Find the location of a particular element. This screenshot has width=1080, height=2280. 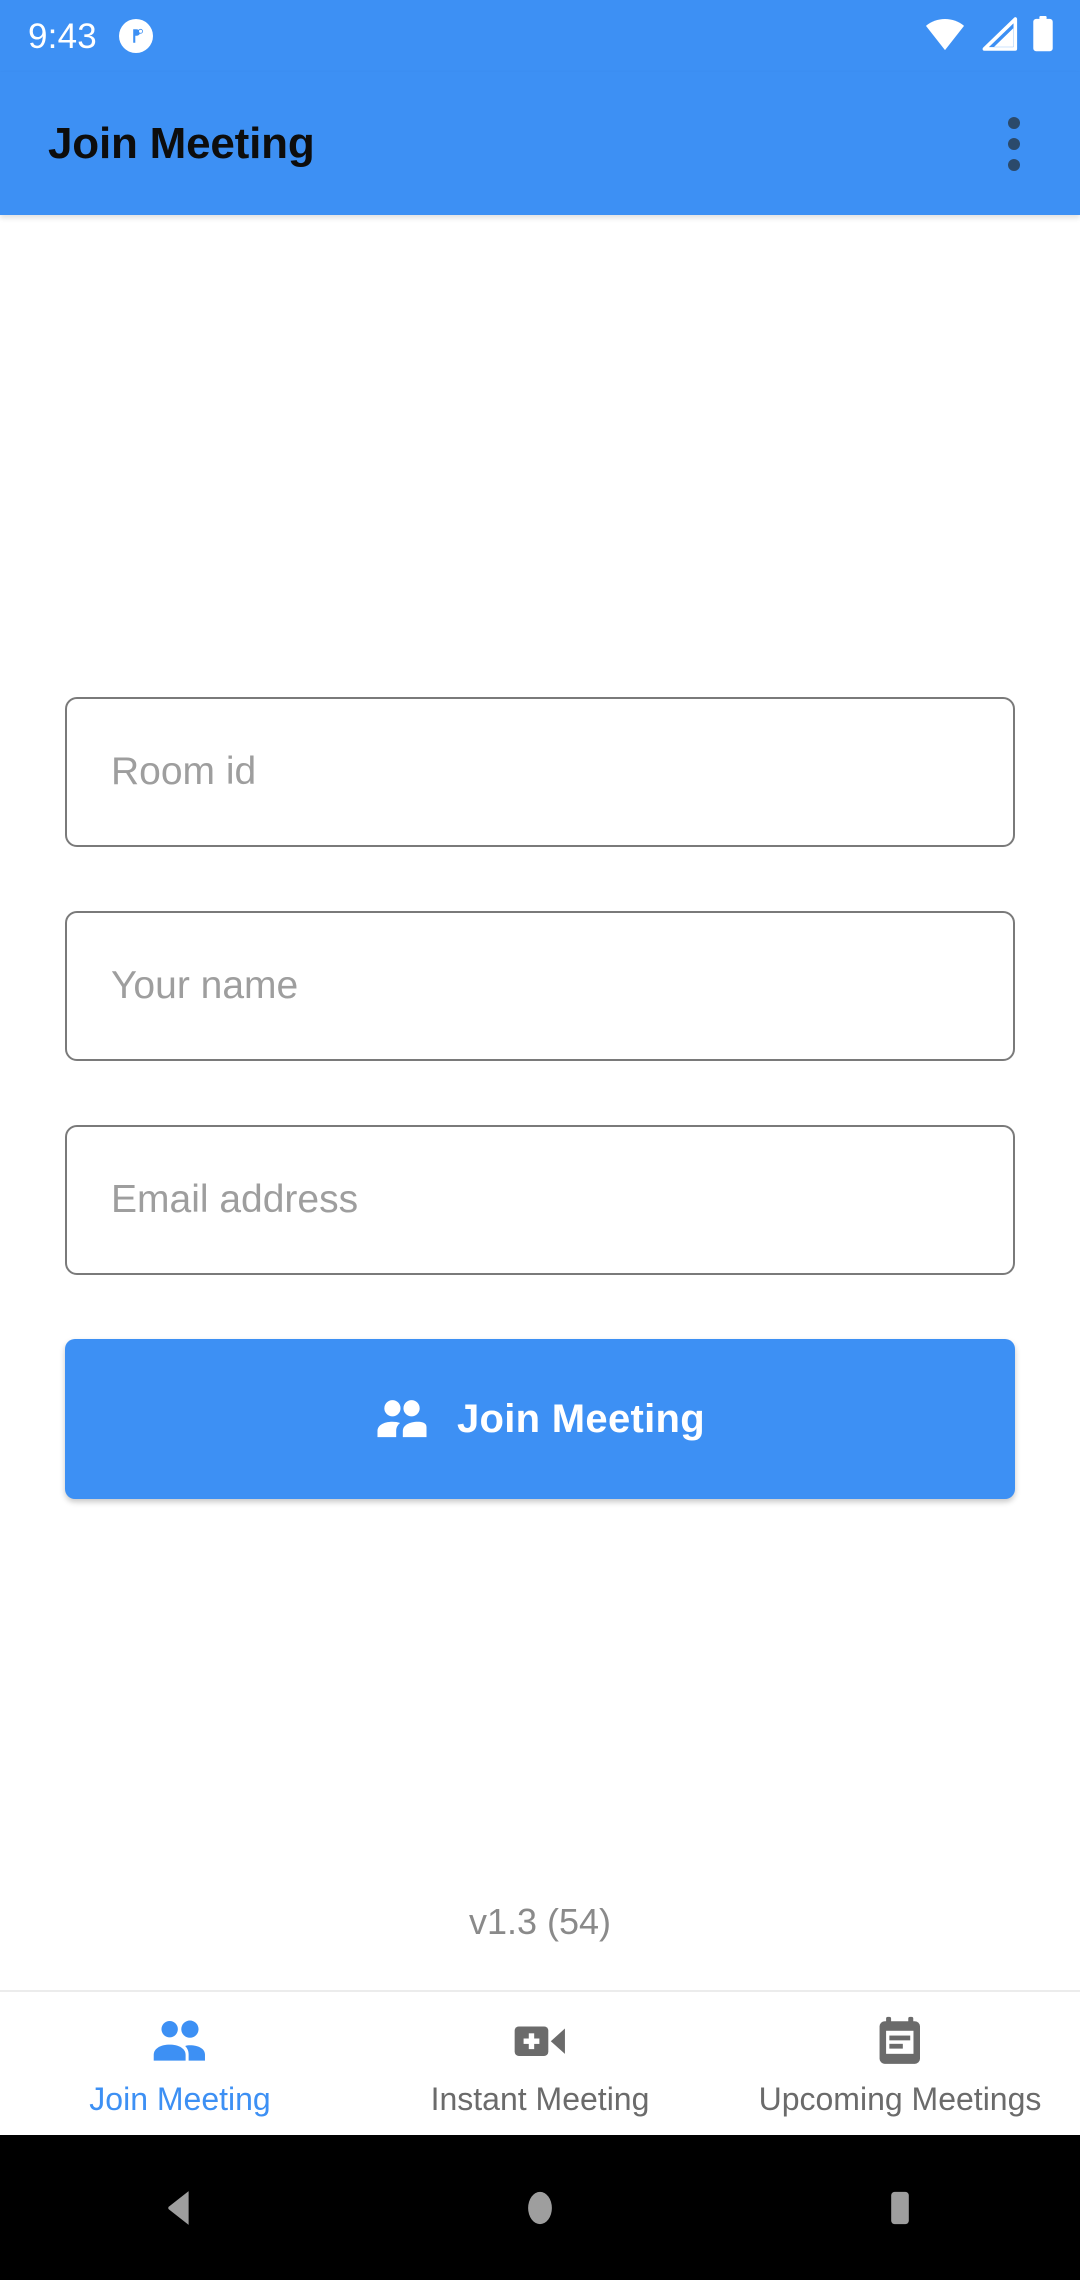

nav-tab-label: Instant Meeting is located at coordinates (540, 2098).